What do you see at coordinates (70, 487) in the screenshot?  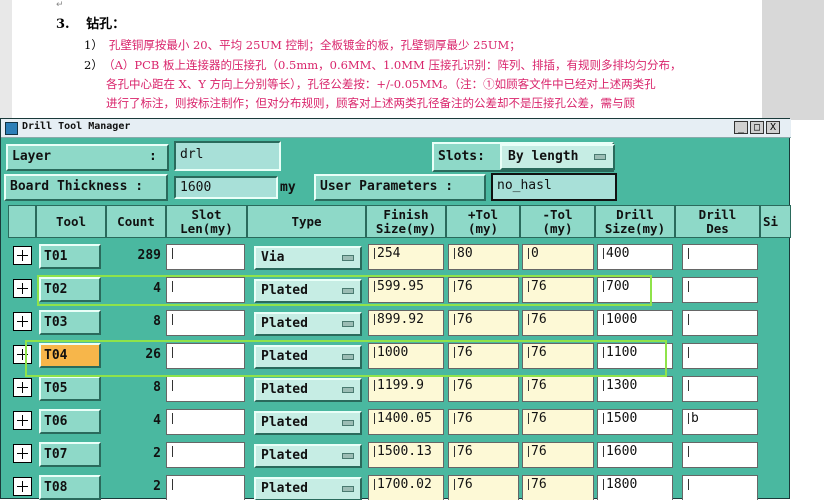 I see `tool-button: T08` at bounding box center [70, 487].